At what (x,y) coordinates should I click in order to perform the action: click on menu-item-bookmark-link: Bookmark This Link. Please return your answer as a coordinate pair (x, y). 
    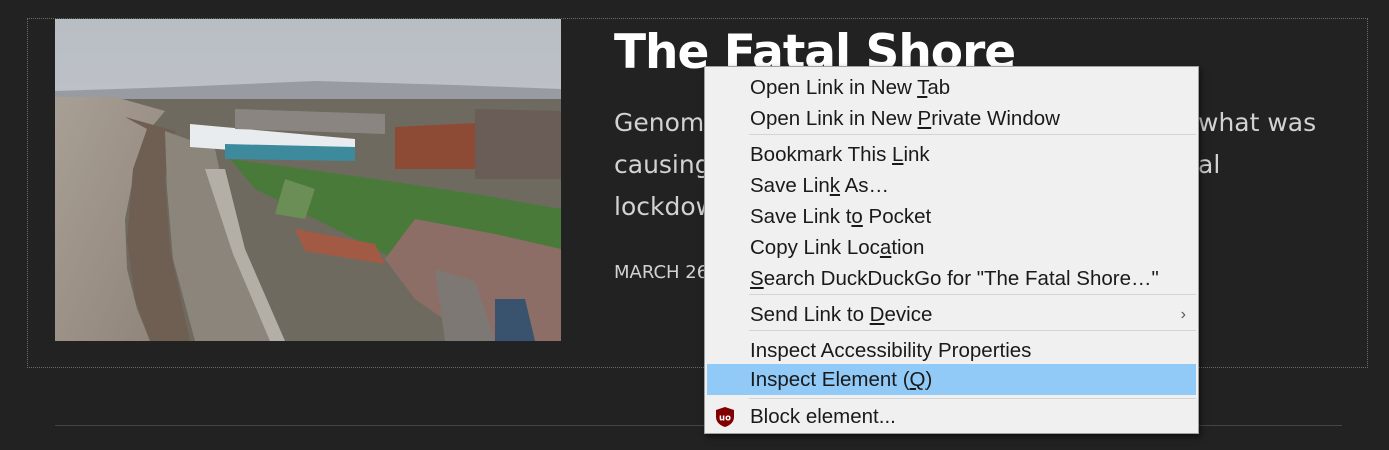
    Looking at the image, I should click on (951, 154).